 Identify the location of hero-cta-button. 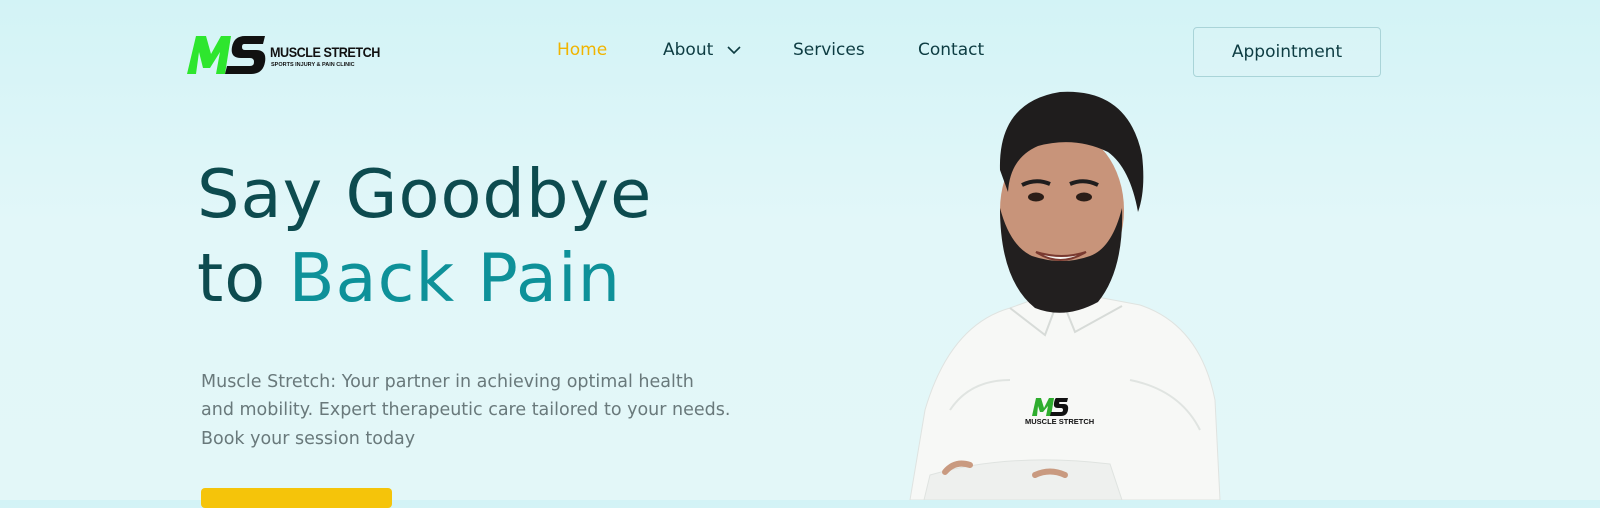
(296, 498).